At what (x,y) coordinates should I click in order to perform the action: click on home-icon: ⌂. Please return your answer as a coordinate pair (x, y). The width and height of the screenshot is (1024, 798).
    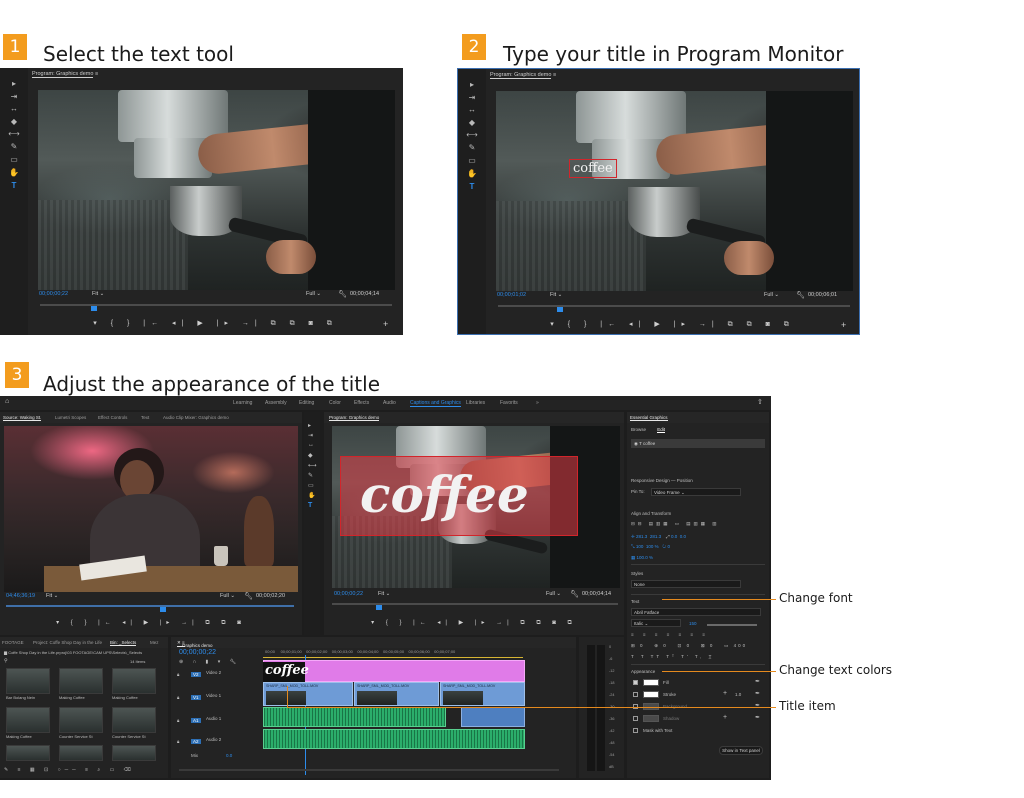
    Looking at the image, I should click on (7, 401).